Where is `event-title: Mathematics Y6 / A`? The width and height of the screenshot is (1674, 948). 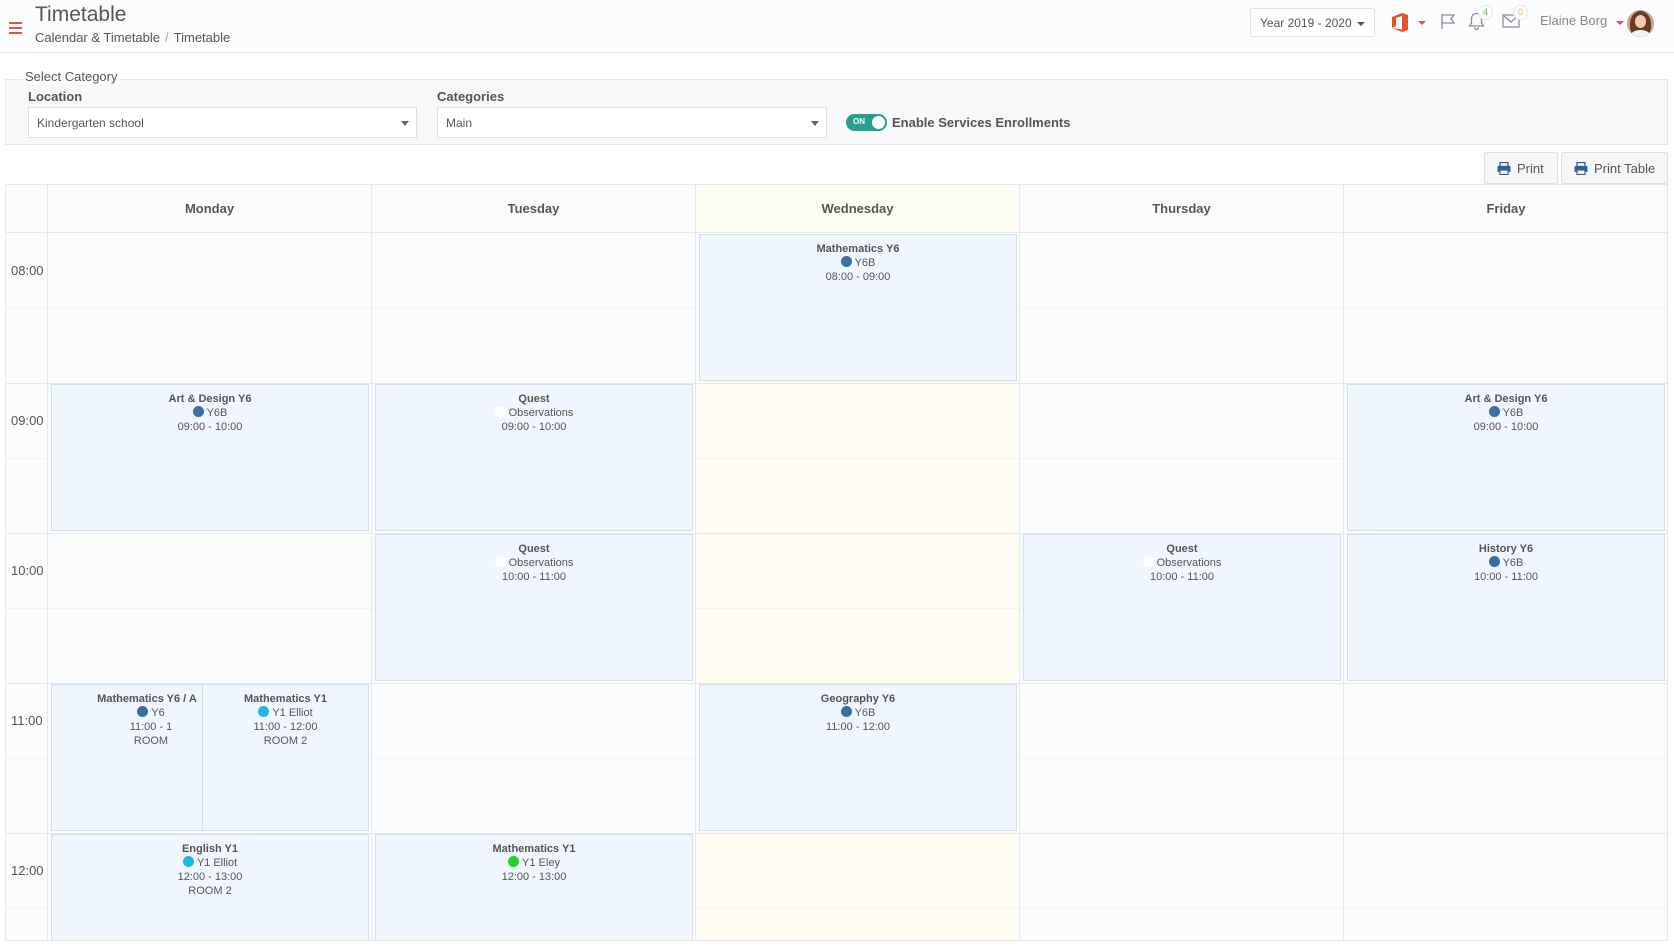
event-title: Mathematics Y6 / A is located at coordinates (147, 699).